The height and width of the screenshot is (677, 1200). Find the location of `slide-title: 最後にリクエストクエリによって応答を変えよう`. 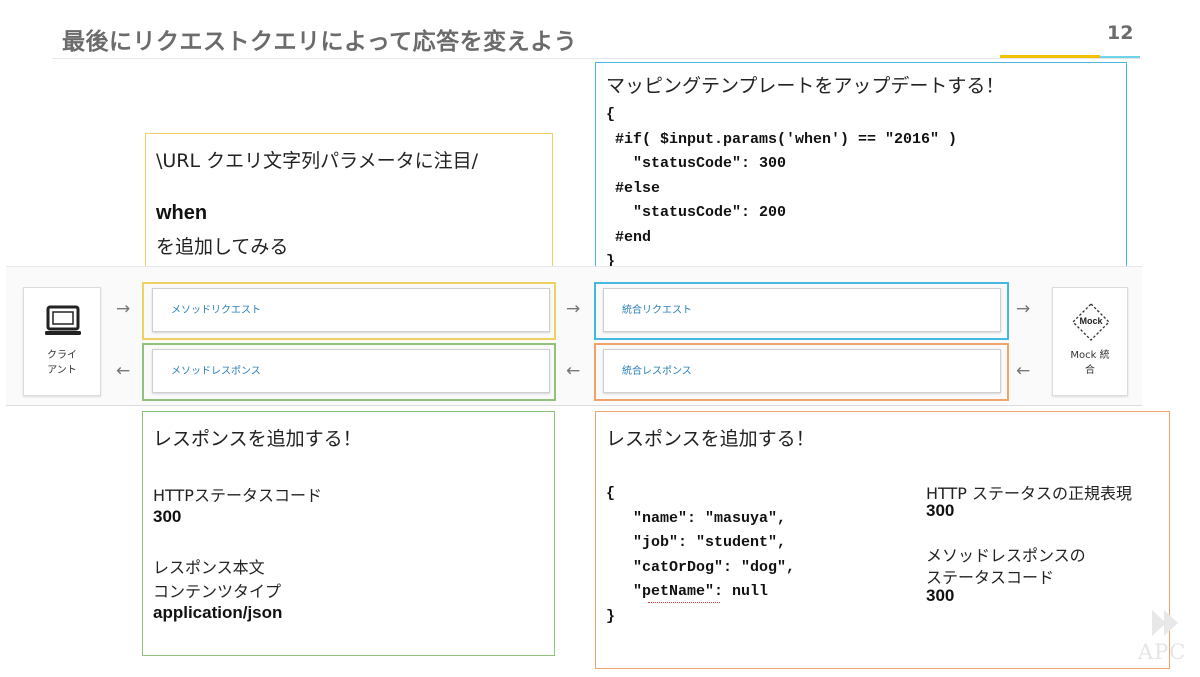

slide-title: 最後にリクエストクエリによって応答を変えよう is located at coordinates (320, 42).